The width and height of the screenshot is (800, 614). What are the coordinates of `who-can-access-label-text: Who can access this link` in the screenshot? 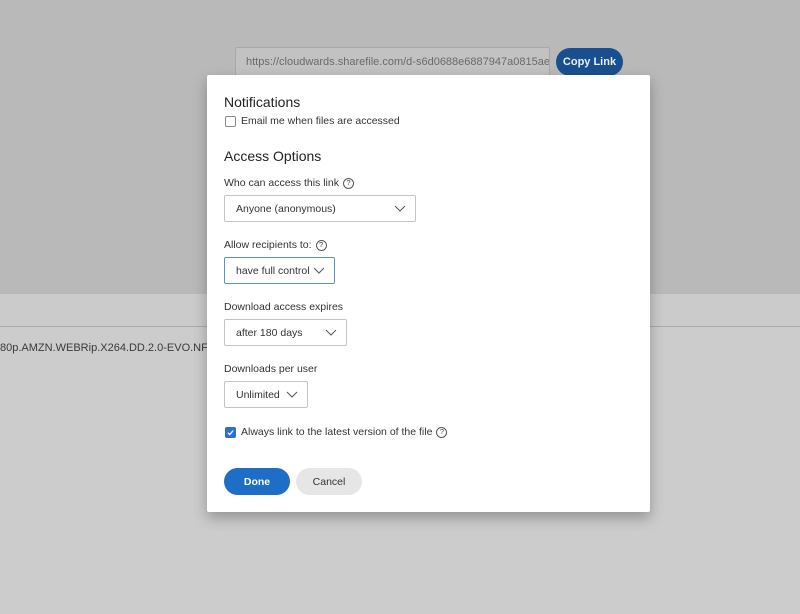 It's located at (281, 183).